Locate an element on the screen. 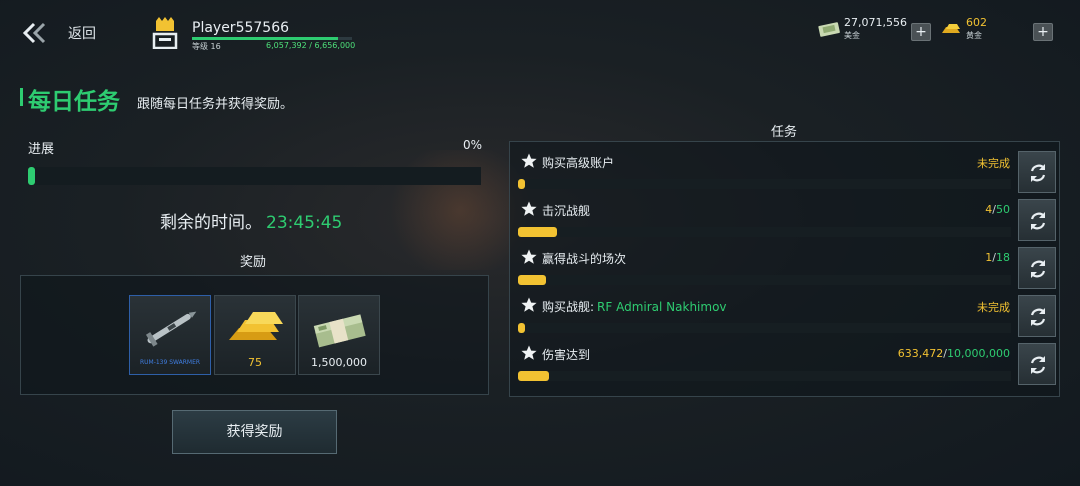 The image size is (1080, 486). cash-label: 美金 is located at coordinates (852, 35).